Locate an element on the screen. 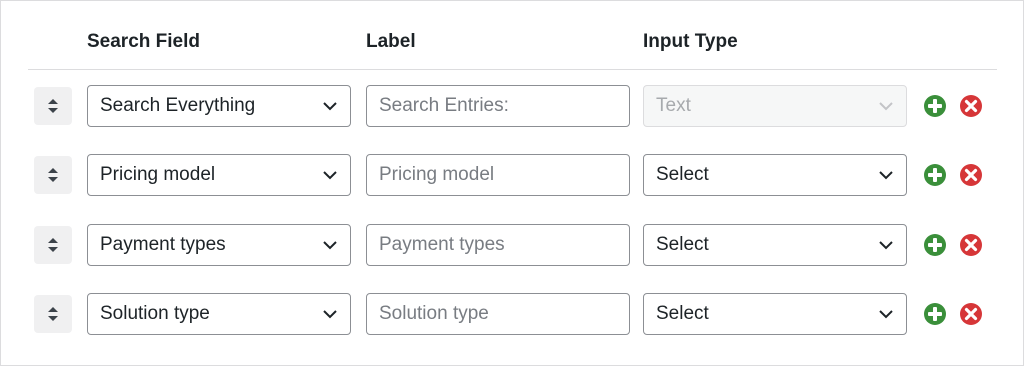  label-placeholder: Payment types is located at coordinates (442, 244).